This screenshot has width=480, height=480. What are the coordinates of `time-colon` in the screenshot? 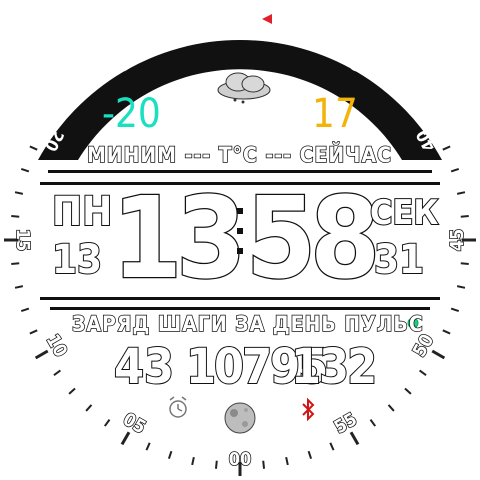 It's located at (240, 241).